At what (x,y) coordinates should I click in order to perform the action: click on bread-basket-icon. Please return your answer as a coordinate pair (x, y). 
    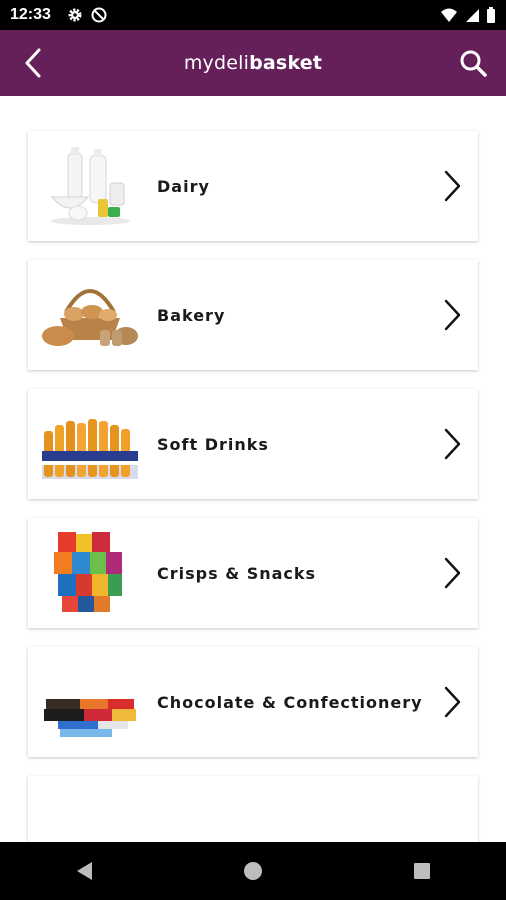
    Looking at the image, I should click on (90, 317).